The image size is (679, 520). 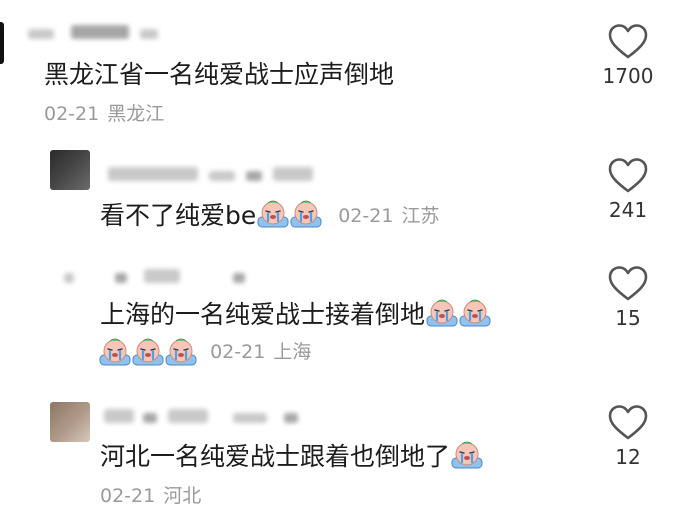 What do you see at coordinates (70, 422) in the screenshot?
I see `comment-4-avatar` at bounding box center [70, 422].